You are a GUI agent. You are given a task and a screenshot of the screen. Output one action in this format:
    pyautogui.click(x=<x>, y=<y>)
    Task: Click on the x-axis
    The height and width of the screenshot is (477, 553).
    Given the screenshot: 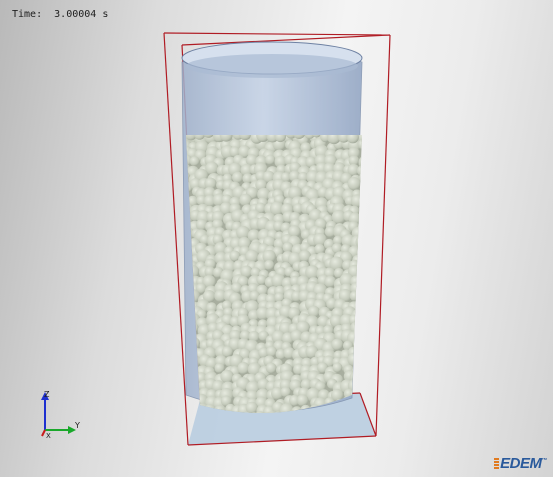 What is the action you would take?
    pyautogui.click(x=43, y=433)
    